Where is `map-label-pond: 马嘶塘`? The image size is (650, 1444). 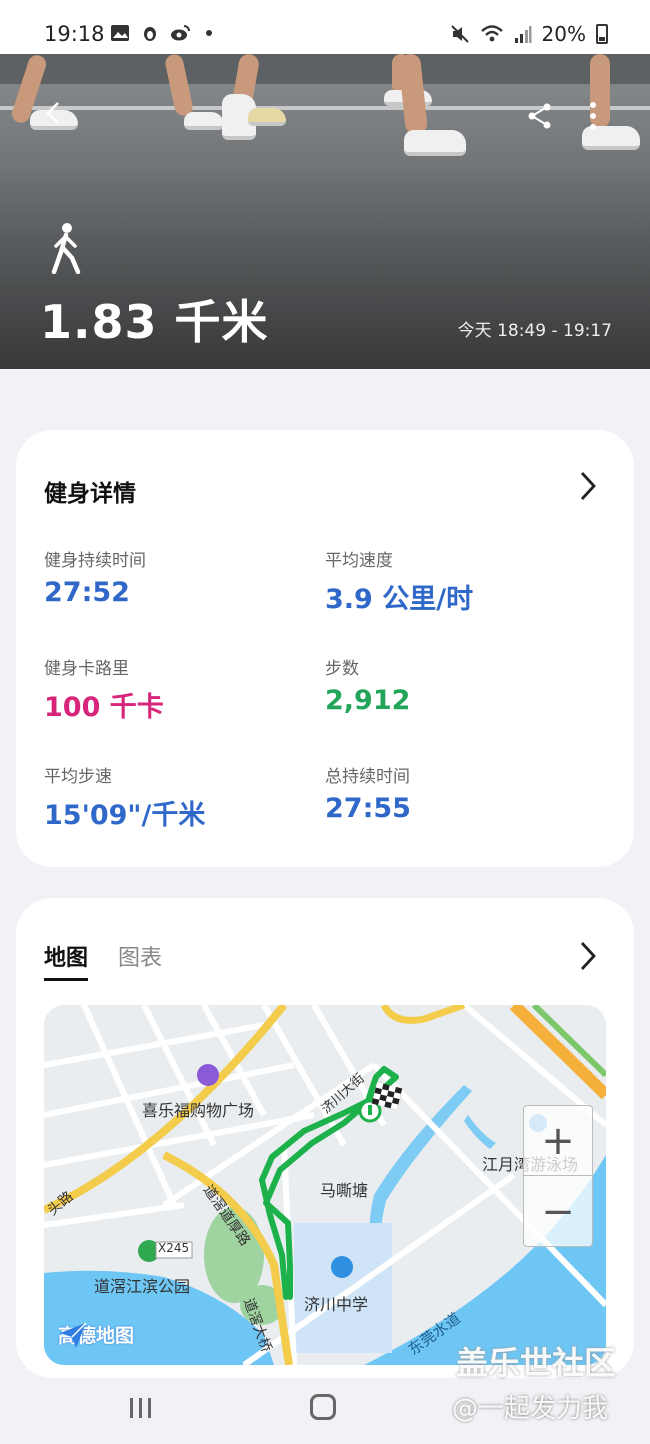 map-label-pond: 马嘶塘 is located at coordinates (344, 1190).